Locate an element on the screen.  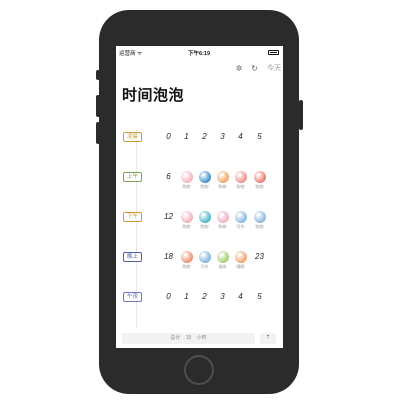
clock: 下午6:19 is located at coordinates (199, 54).